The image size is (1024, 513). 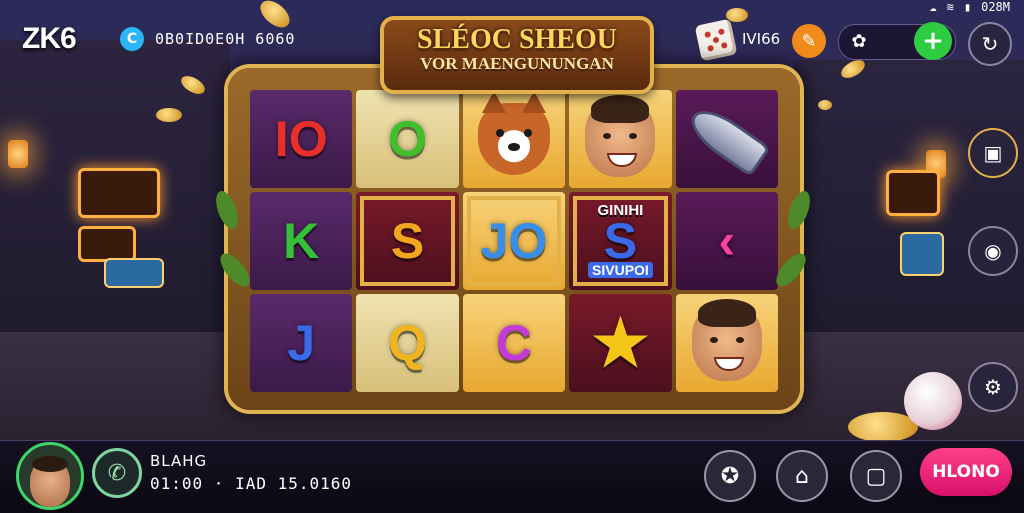 What do you see at coordinates (49, 38) in the screenshot?
I see `game-logo: ZK6` at bounding box center [49, 38].